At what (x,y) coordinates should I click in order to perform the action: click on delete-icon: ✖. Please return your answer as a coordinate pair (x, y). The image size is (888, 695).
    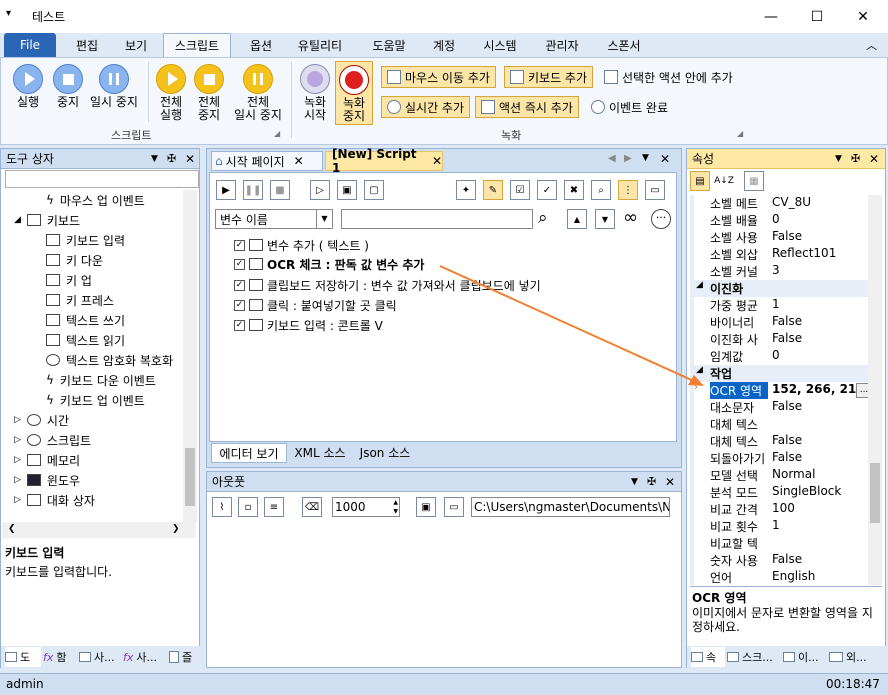
    Looking at the image, I should click on (574, 190).